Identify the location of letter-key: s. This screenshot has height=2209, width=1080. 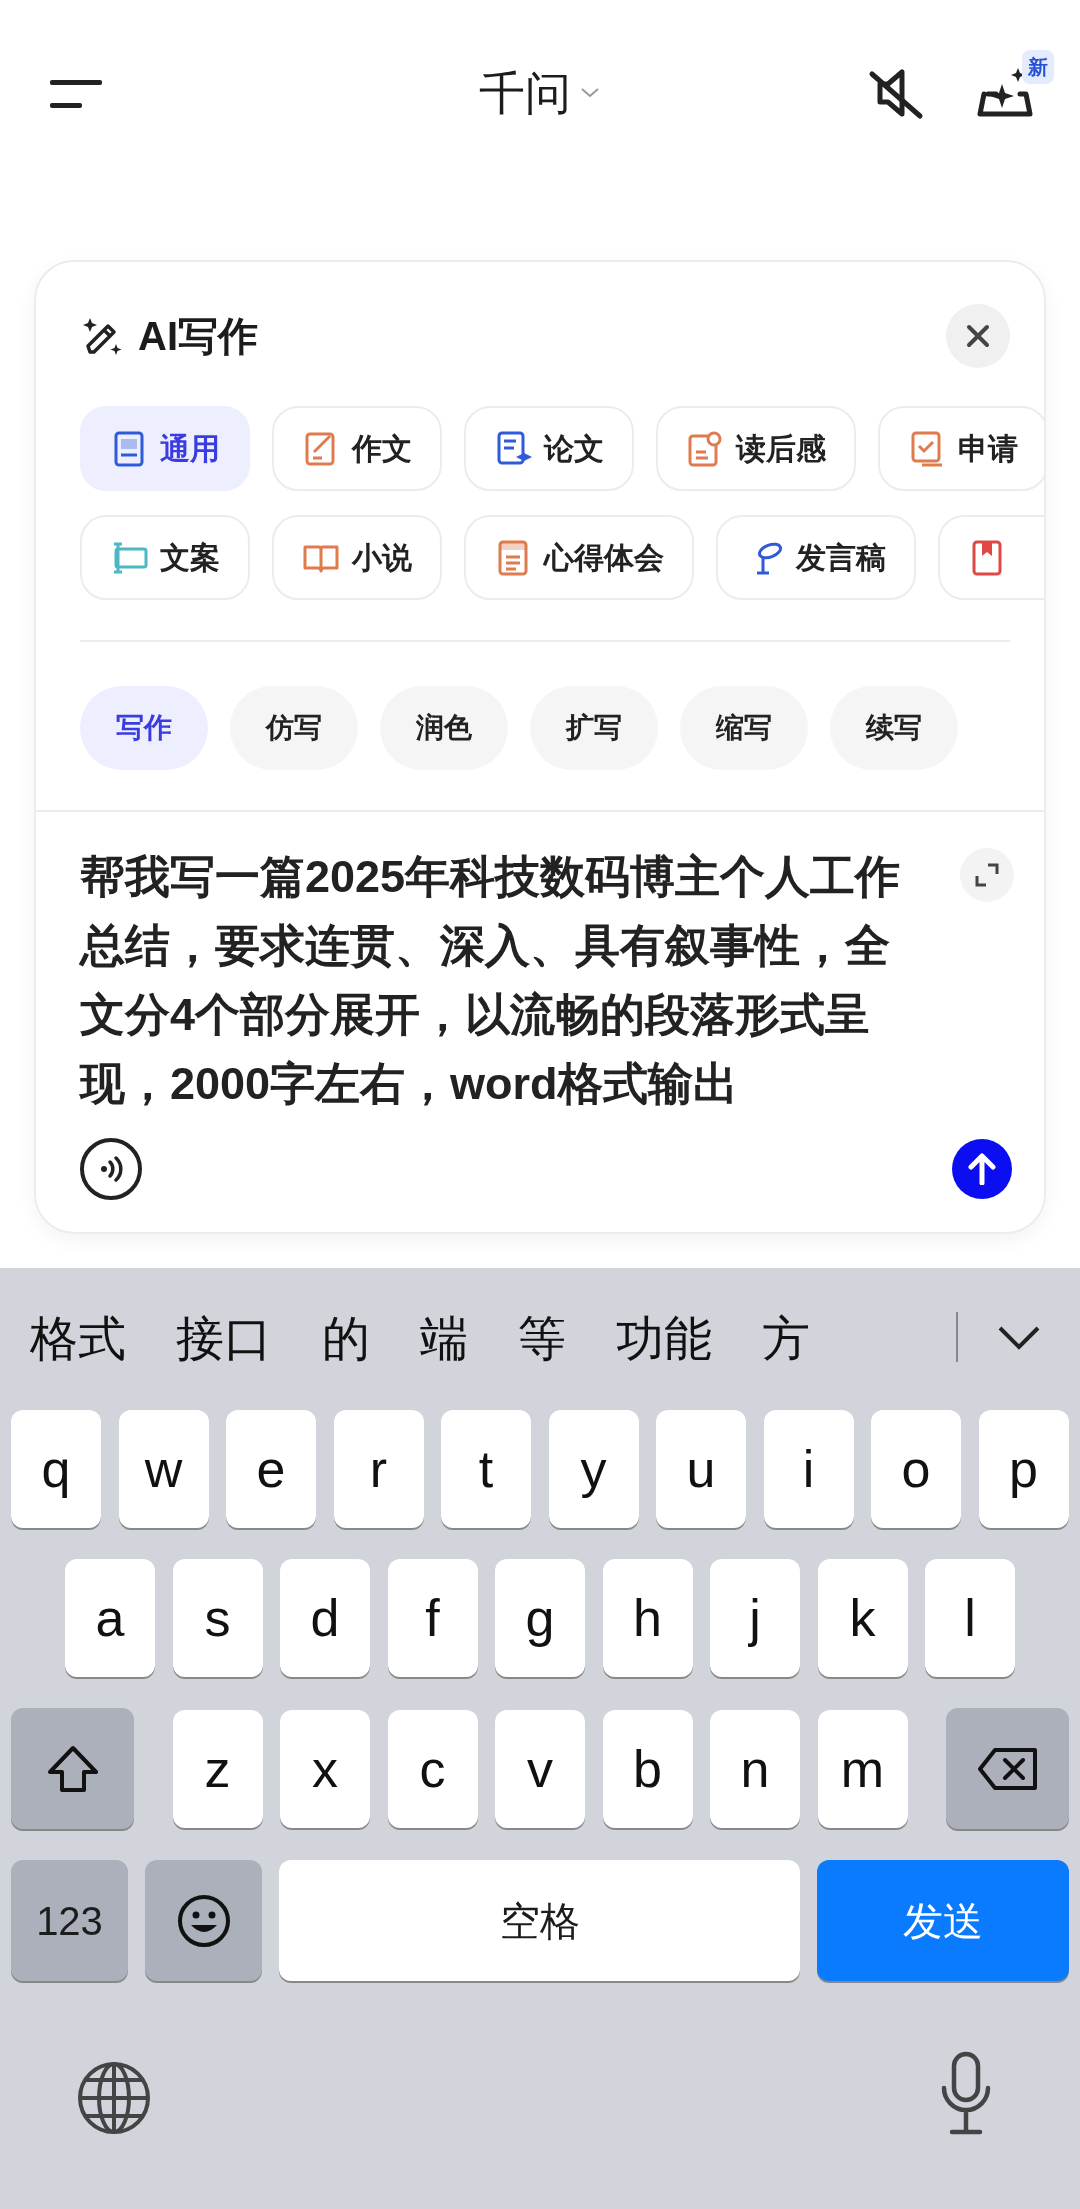
(217, 1618).